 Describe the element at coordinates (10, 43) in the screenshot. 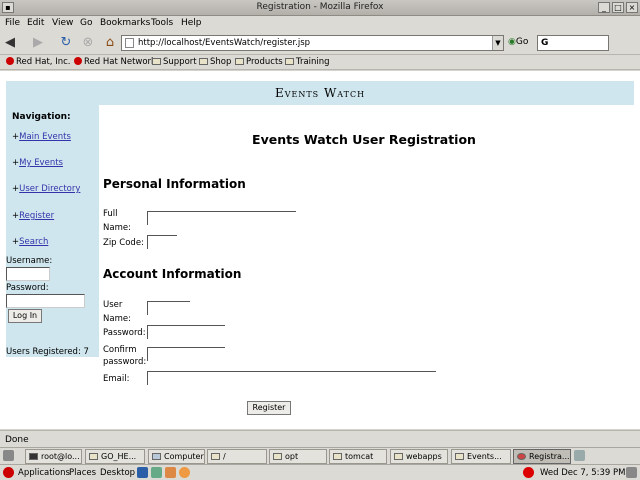

I see `back-arrow-icon: ◀` at that location.